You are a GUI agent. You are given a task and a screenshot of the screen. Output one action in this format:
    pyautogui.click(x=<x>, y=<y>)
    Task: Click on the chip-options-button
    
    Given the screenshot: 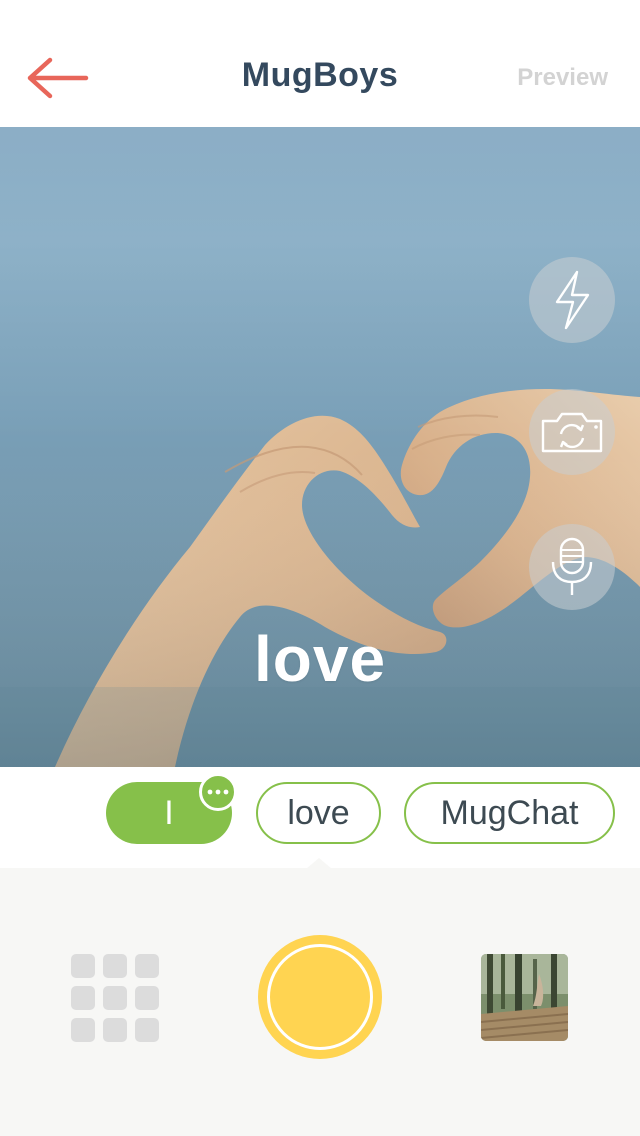 What is the action you would take?
    pyautogui.click(x=218, y=792)
    